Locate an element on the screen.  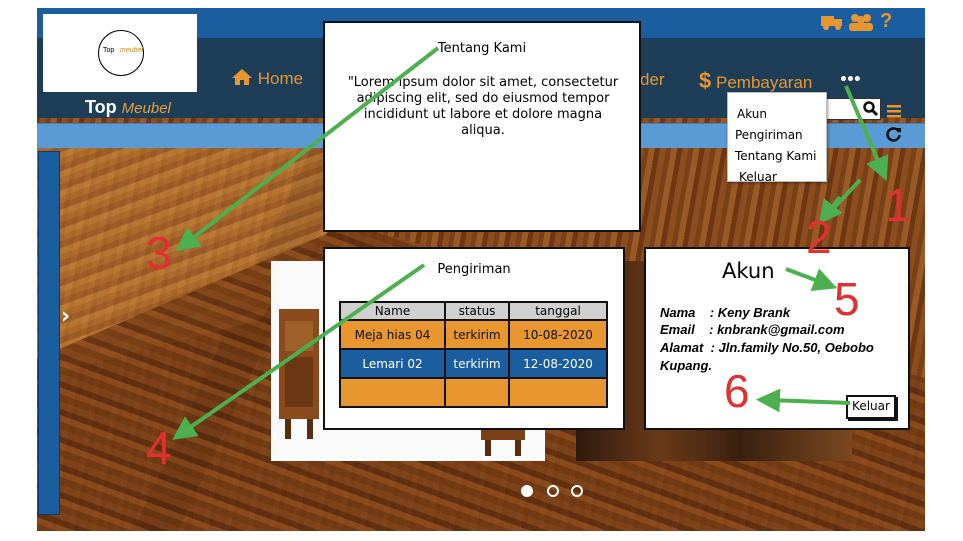
annotation-number-5: 5 is located at coordinates (847, 299).